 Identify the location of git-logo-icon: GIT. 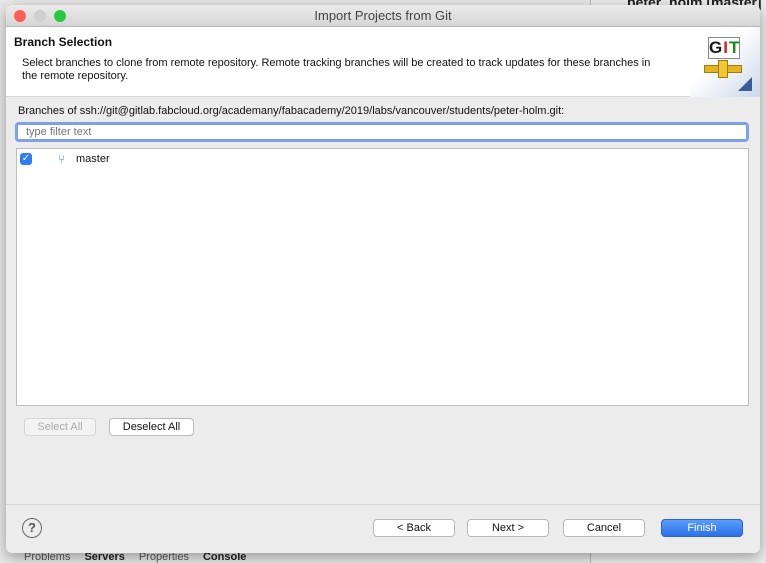
(725, 62).